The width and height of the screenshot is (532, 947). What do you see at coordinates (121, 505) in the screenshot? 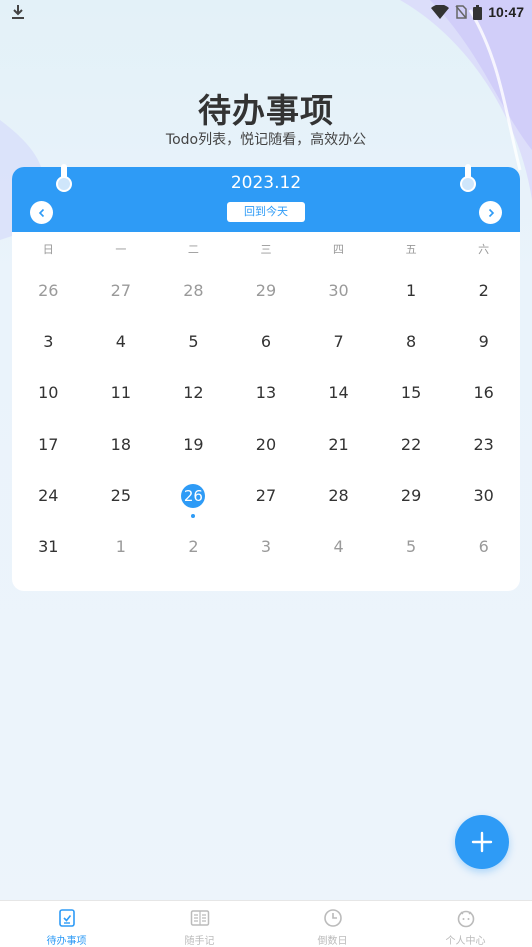
I see `calendar-day: 25` at bounding box center [121, 505].